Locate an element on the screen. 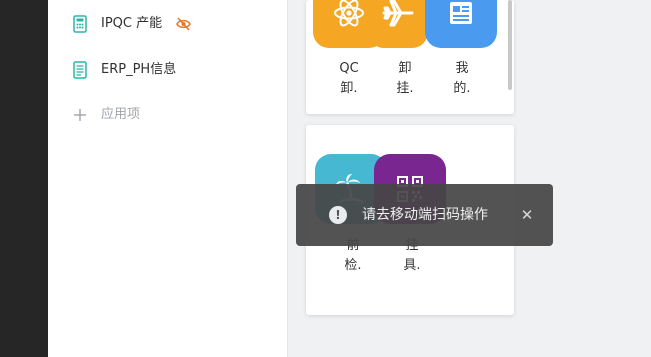 Image resolution: width=651 pixels, height=357 pixels. sidebar-item-ipqc-capacity: IPQC 产能 is located at coordinates (167, 24).